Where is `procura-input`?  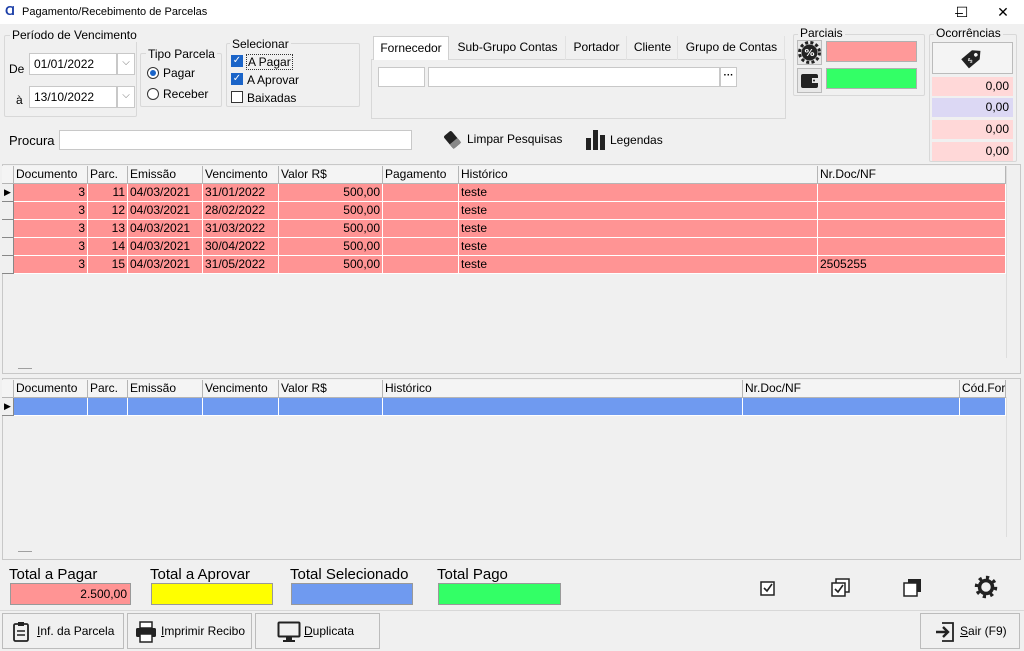
procura-input is located at coordinates (235, 140).